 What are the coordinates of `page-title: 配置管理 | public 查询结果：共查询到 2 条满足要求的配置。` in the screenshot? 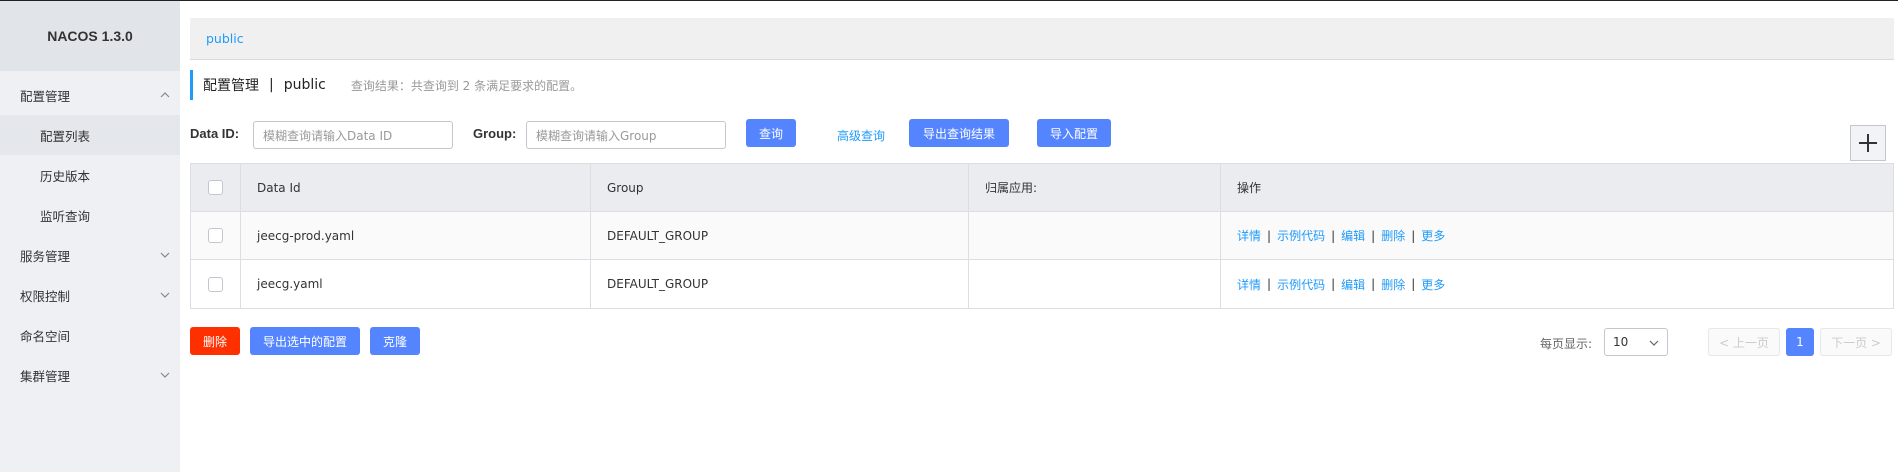 It's located at (386, 85).